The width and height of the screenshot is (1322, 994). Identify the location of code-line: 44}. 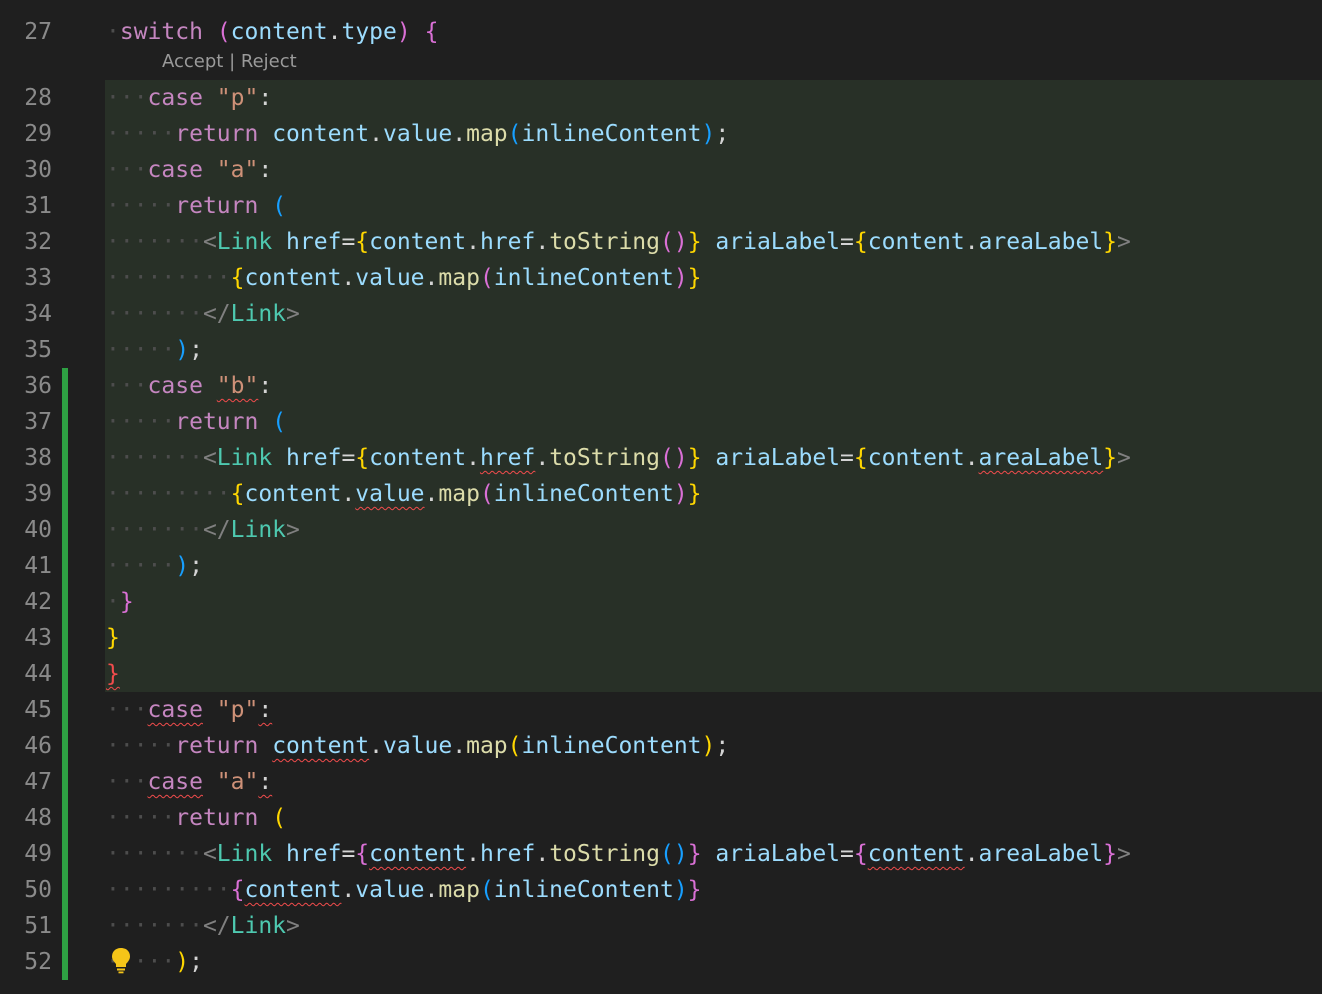
(661, 674).